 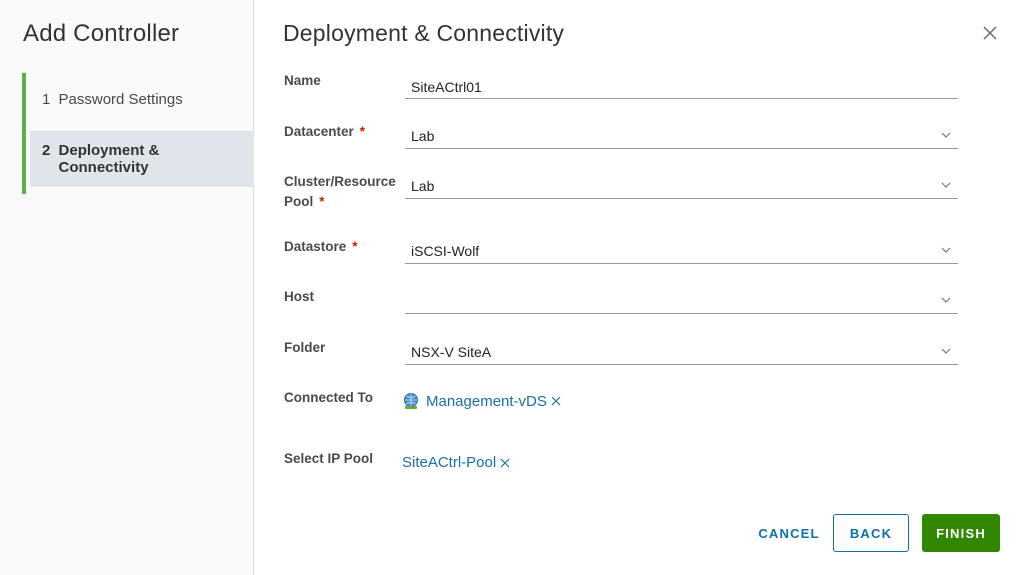 I want to click on folder-value: NSX-V SiteA, so click(x=451, y=352).